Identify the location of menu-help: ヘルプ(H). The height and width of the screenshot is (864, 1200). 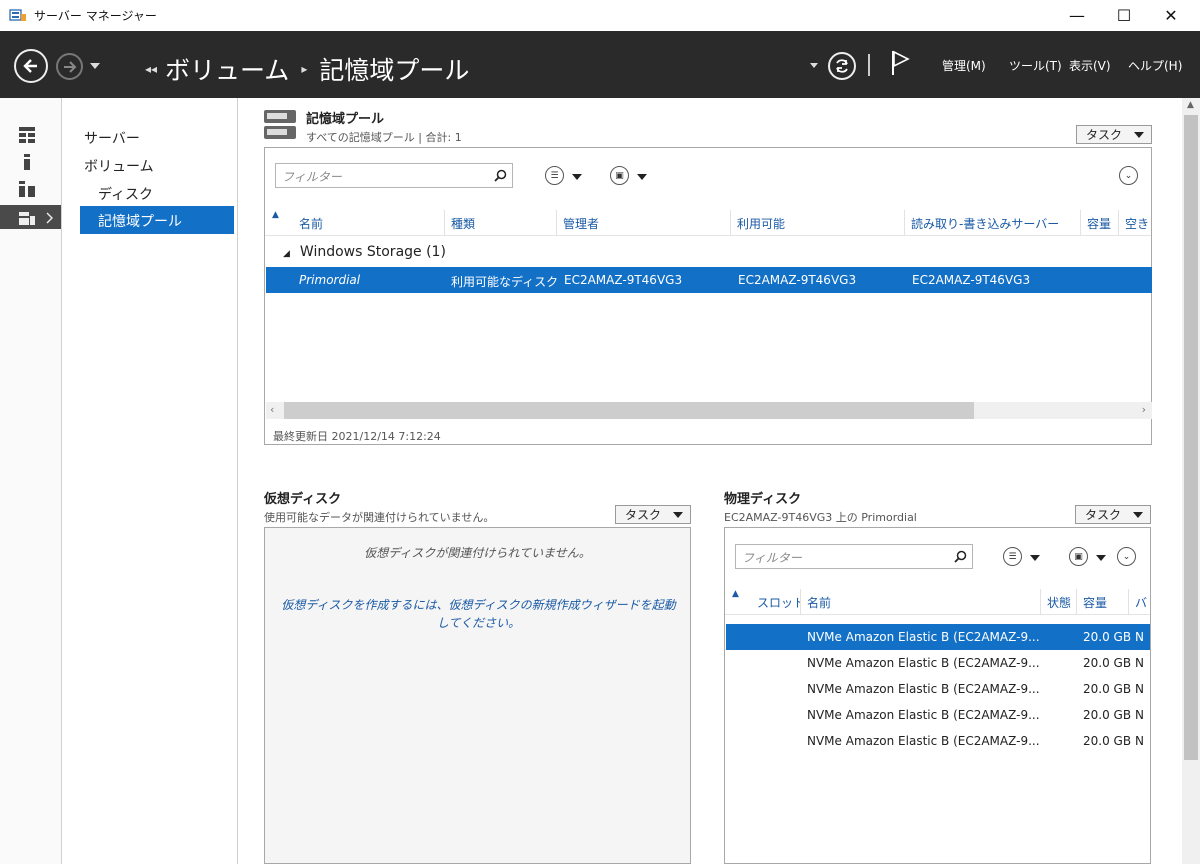
(1155, 65).